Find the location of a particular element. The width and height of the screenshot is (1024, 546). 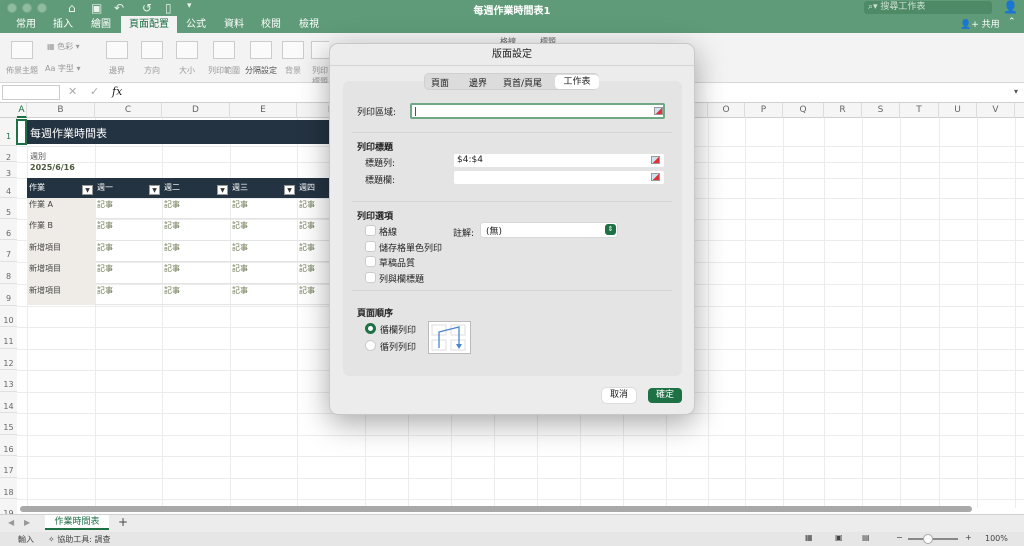

column-header-U: U is located at coordinates (958, 110).